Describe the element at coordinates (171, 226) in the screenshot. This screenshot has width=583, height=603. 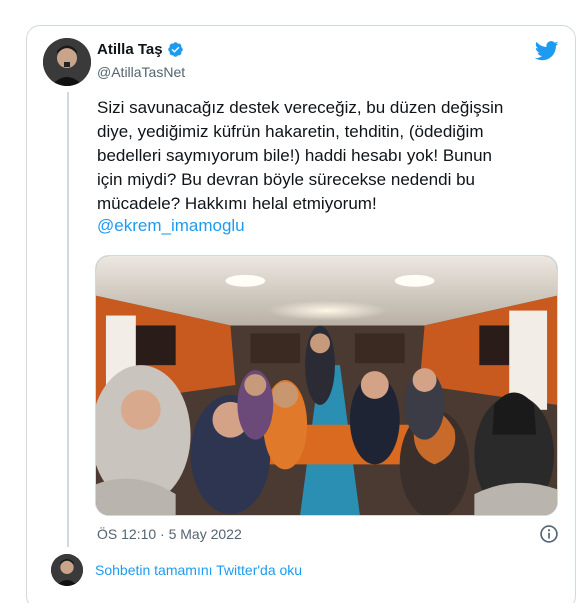
I see `mention-link: @ekrem_imamoglu` at that location.